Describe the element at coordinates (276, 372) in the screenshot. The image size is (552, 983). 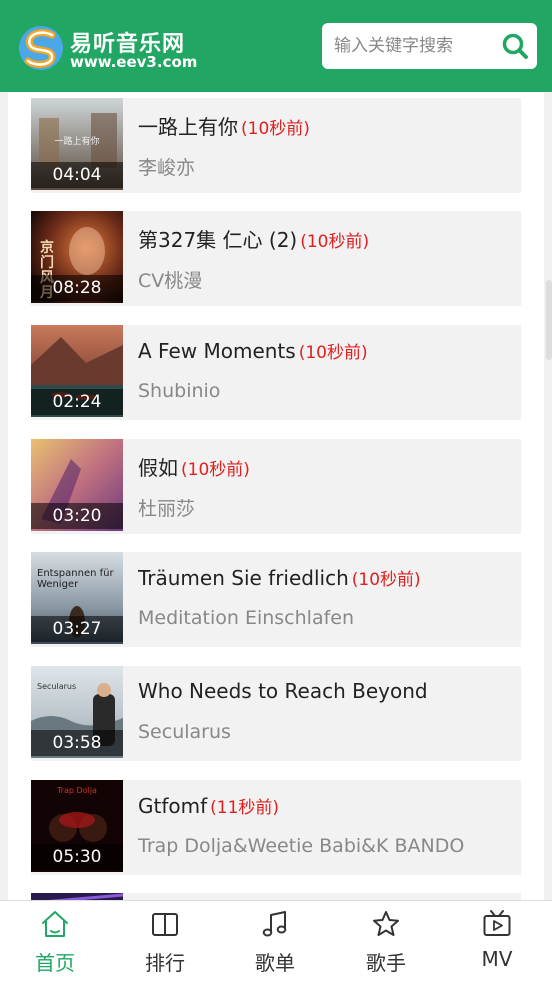
I see `song-item: 02:24 A Few Moments (10秒前) Shubinio` at that location.